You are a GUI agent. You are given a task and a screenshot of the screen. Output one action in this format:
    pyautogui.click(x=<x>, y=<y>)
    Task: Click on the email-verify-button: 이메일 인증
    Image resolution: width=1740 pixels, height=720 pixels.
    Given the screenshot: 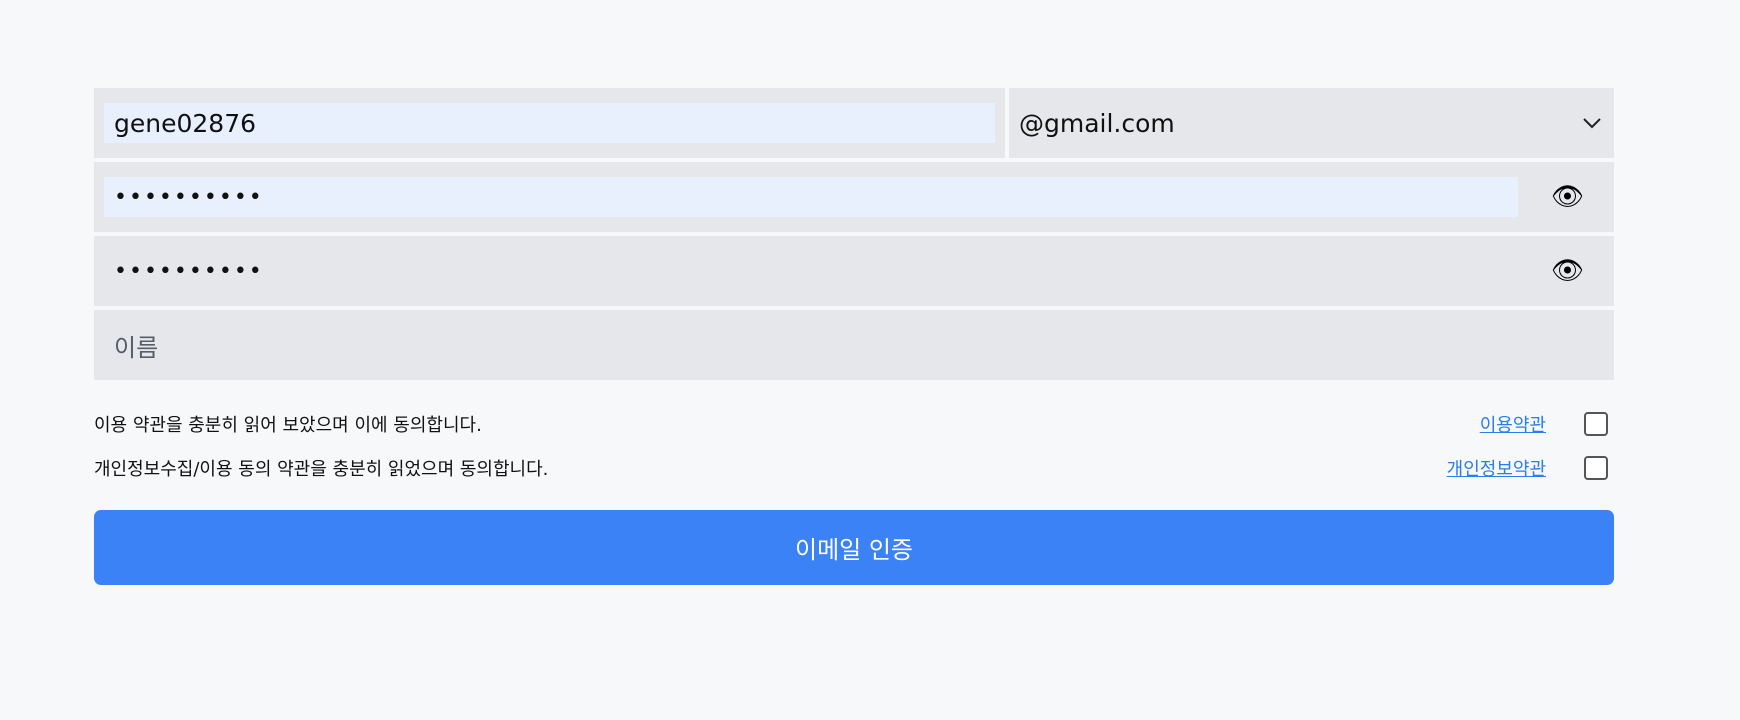 What is the action you would take?
    pyautogui.click(x=854, y=547)
    